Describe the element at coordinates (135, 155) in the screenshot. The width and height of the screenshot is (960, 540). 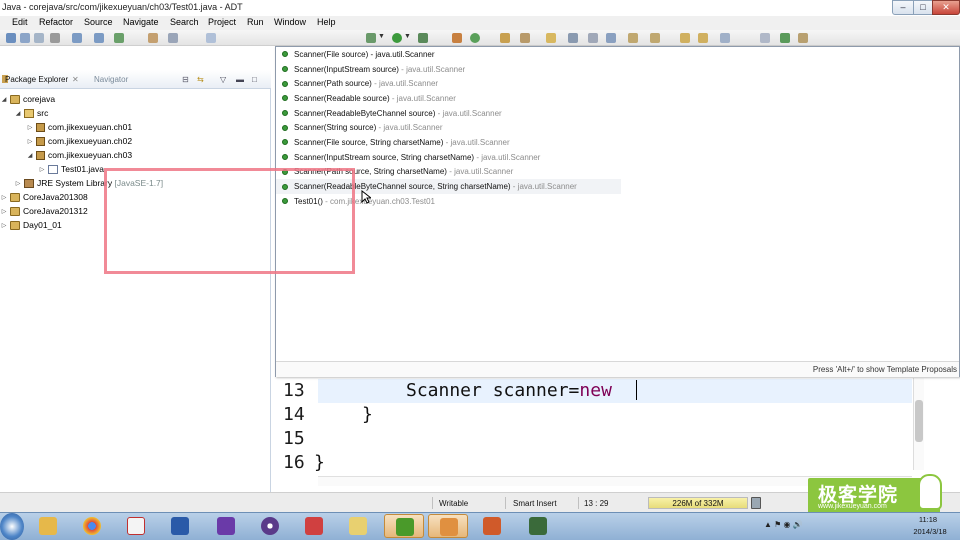
I see `tree-item-package-ch03: ◢ com.jikexueyuan.ch03` at that location.